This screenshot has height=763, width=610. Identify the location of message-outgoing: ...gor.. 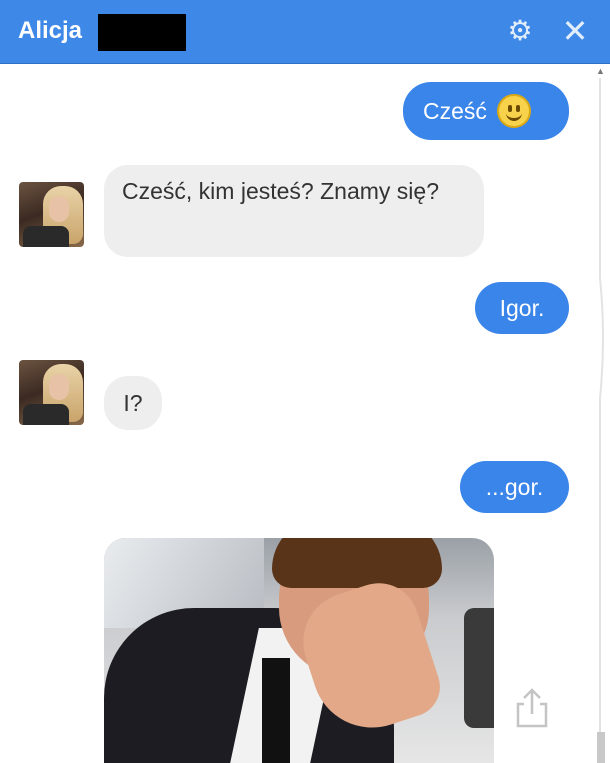
(514, 487).